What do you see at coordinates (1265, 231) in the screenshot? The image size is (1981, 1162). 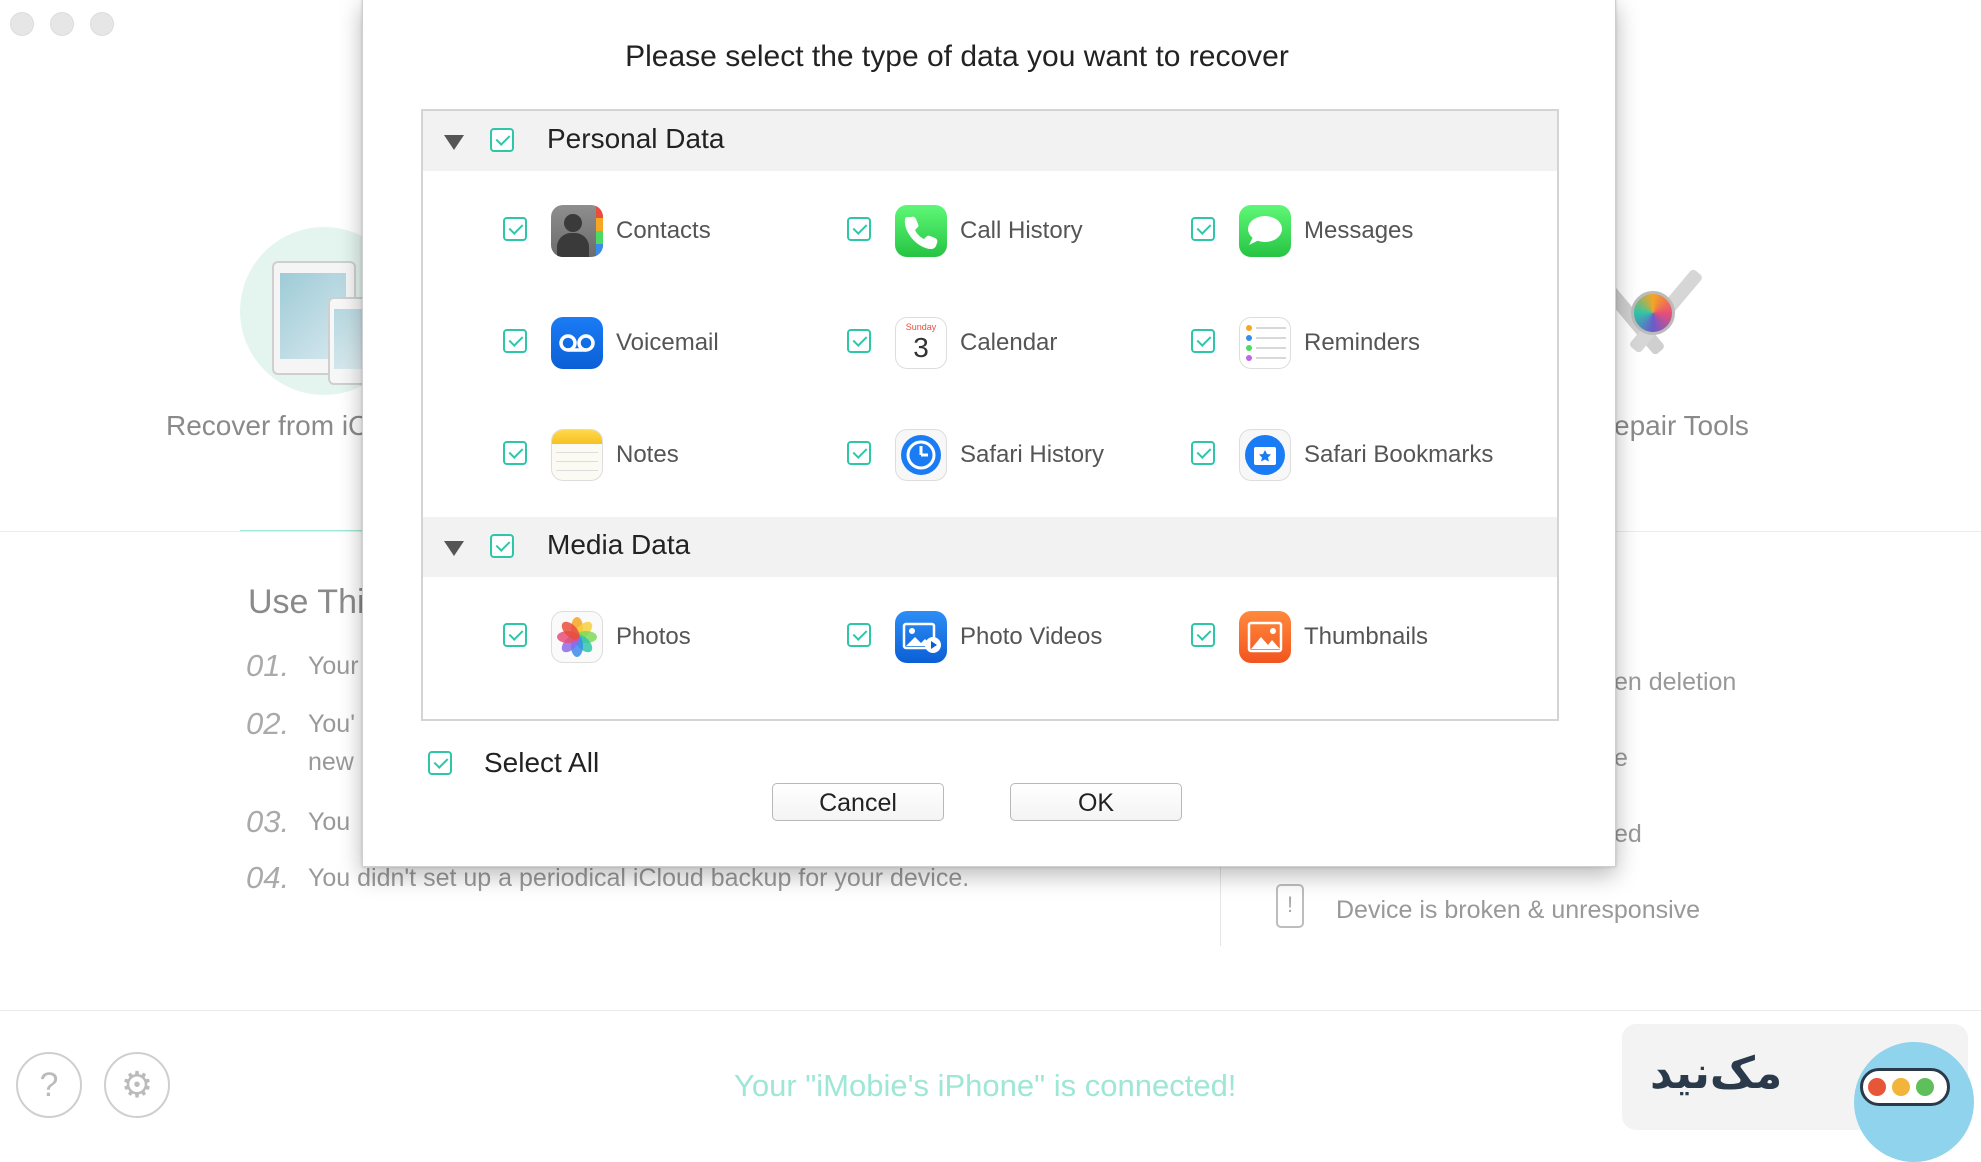 I see `messages-icon` at bounding box center [1265, 231].